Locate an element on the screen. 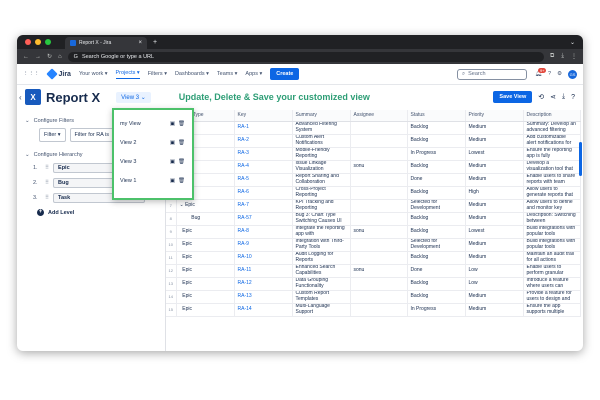  refresh-icon: ⟲ is located at coordinates (541, 97).